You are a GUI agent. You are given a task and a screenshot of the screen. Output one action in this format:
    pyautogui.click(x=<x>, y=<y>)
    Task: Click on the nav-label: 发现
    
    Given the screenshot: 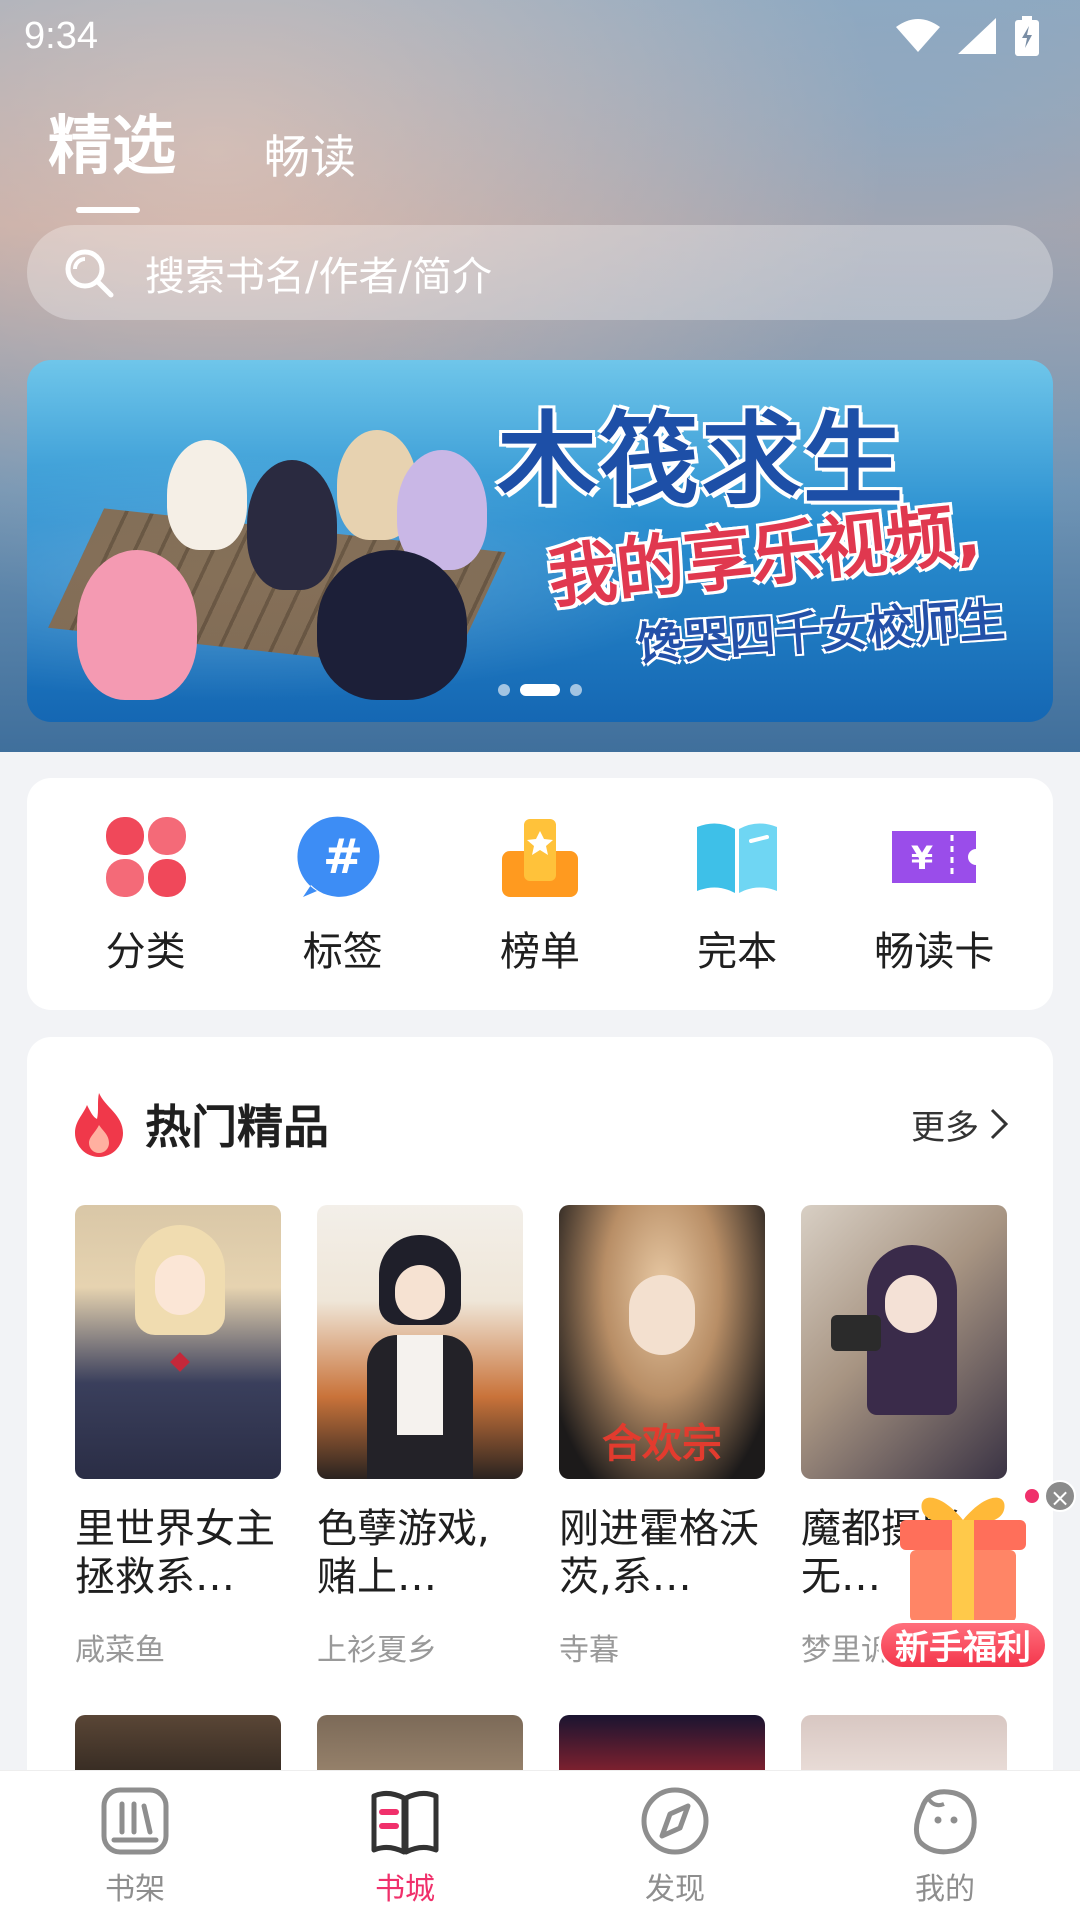 What is the action you would take?
    pyautogui.click(x=675, y=1889)
    